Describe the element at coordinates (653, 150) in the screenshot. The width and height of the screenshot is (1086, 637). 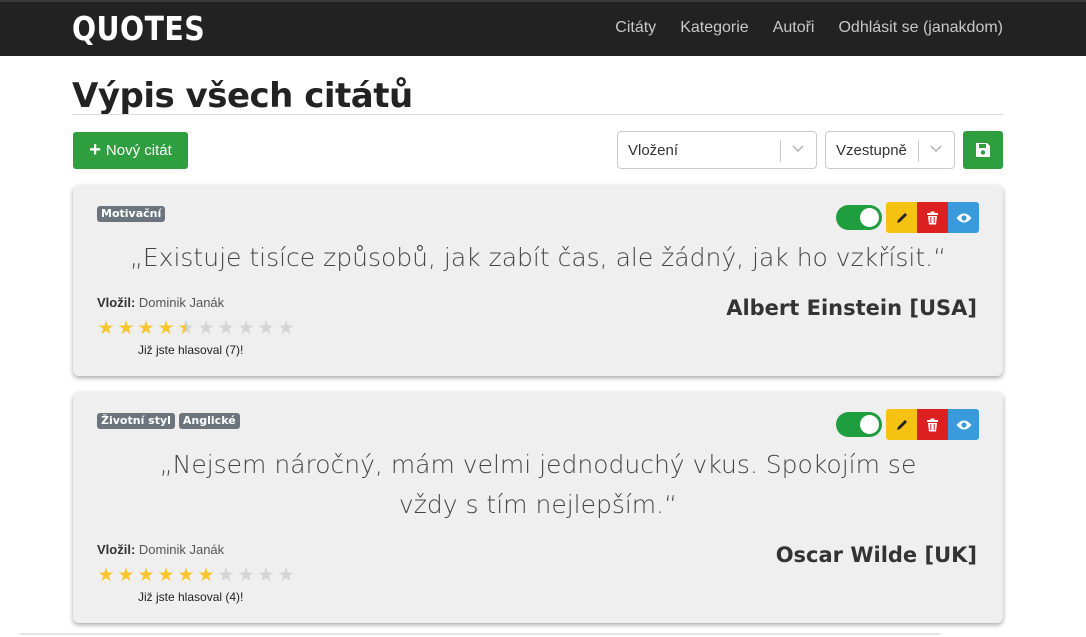
I see `sort-field-value: Vložení` at that location.